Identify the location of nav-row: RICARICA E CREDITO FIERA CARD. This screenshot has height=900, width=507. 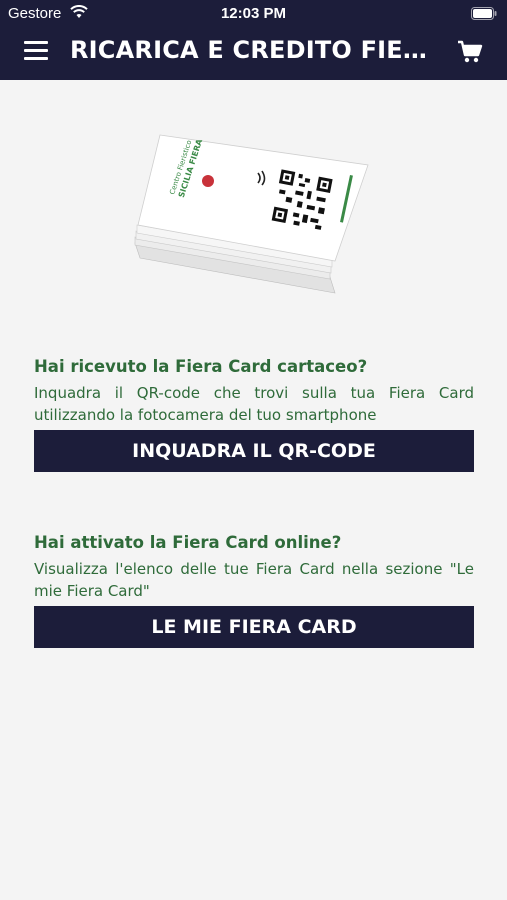
(253, 54).